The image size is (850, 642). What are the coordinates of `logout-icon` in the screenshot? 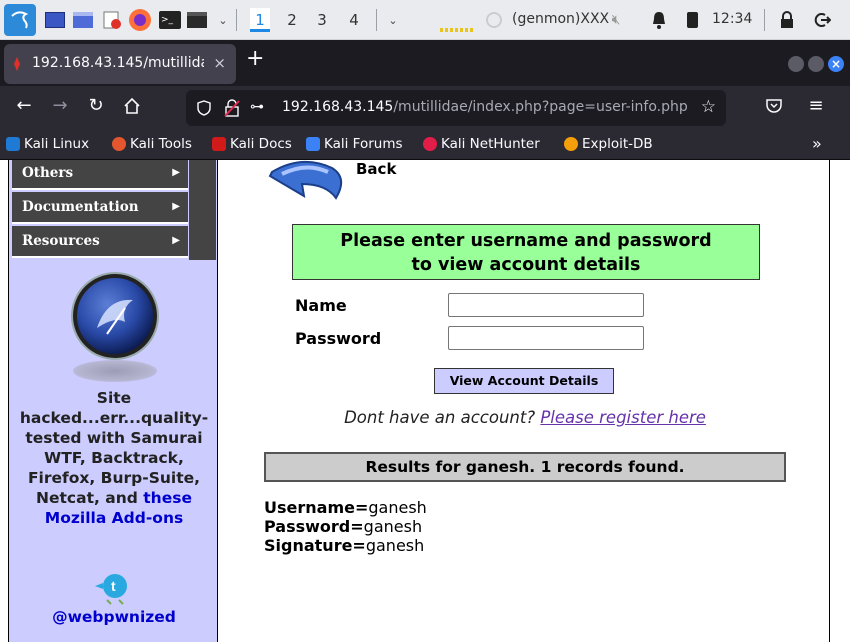 It's located at (822, 20).